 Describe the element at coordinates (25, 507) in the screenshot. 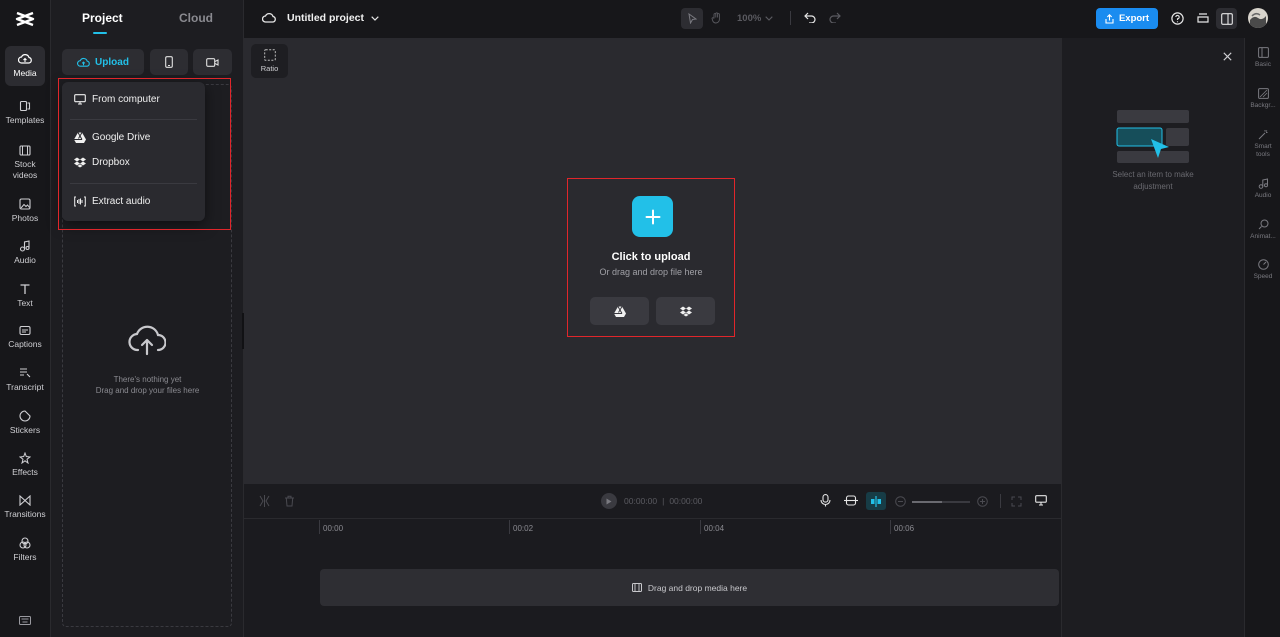

I see `nav-transitions: Transitions` at that location.